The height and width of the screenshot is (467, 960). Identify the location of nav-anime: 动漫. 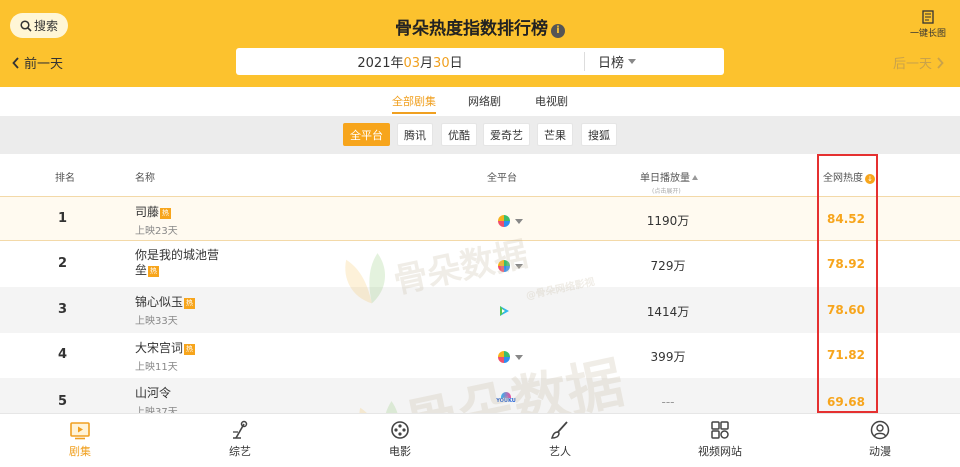
(880, 439).